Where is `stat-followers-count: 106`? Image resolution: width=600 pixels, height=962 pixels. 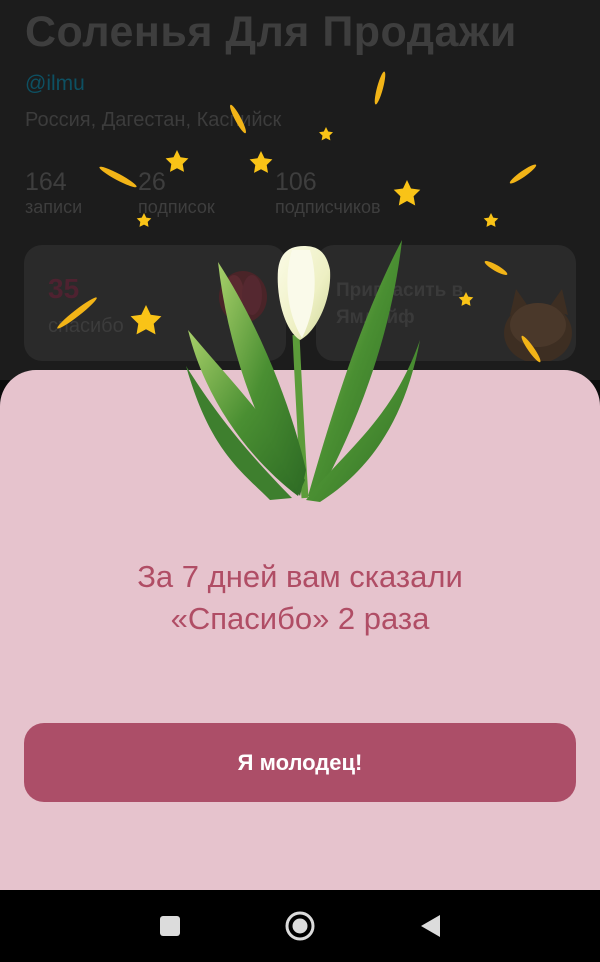 stat-followers-count: 106 is located at coordinates (296, 182).